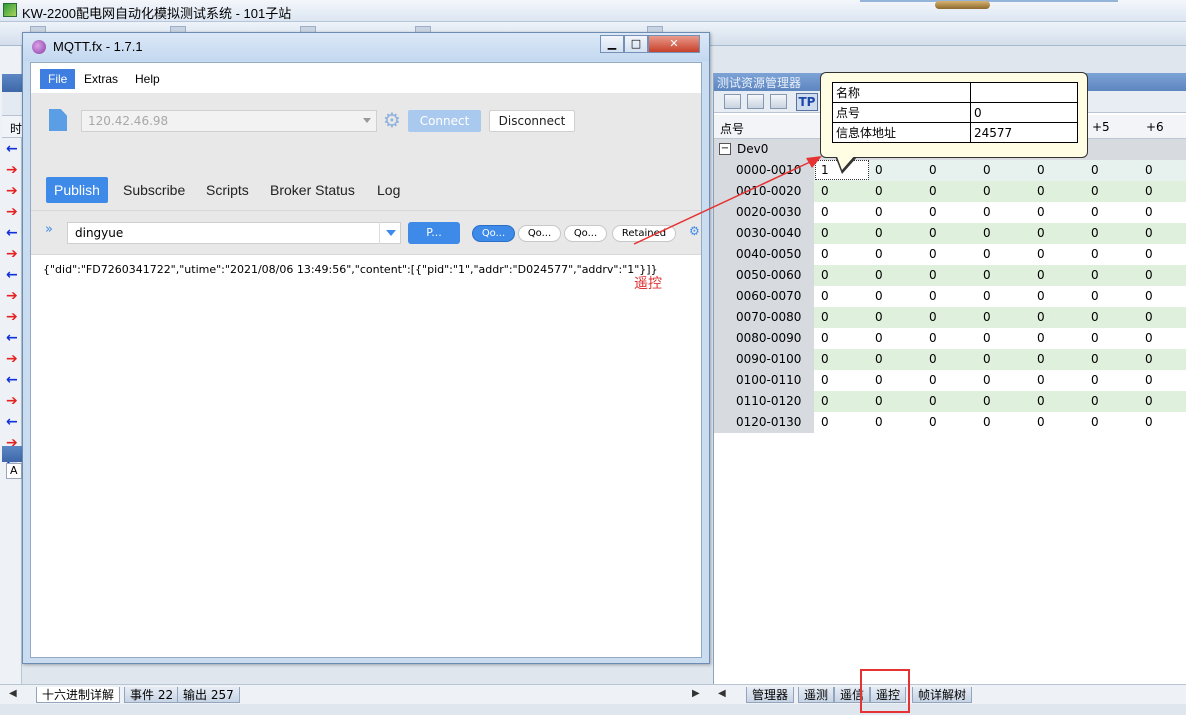 The width and height of the screenshot is (1186, 715). I want to click on top-scroll-thumb, so click(962, 5).